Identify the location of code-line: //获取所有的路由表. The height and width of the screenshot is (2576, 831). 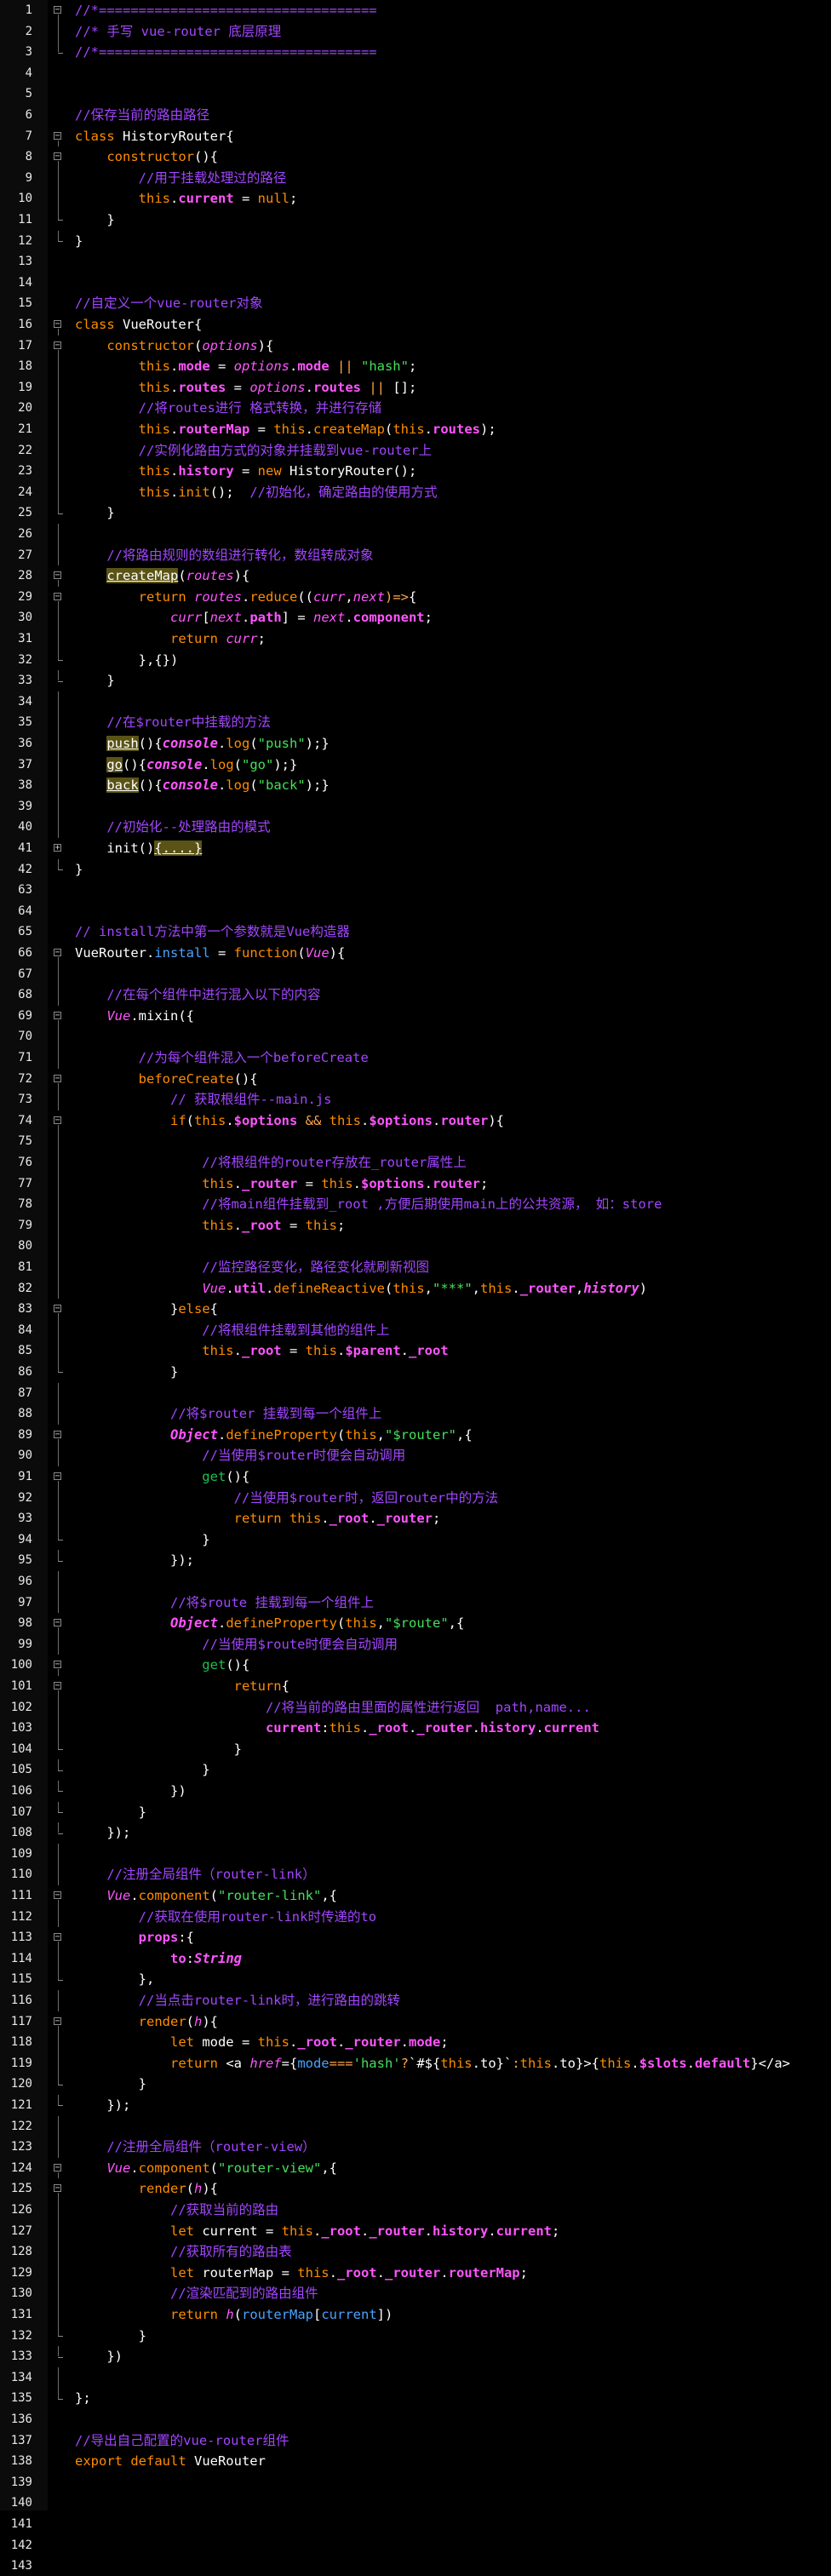
(183, 2251).